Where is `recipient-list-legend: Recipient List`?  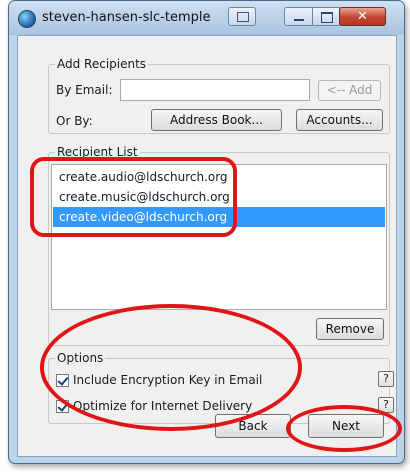 recipient-list-legend: Recipient List is located at coordinates (97, 152).